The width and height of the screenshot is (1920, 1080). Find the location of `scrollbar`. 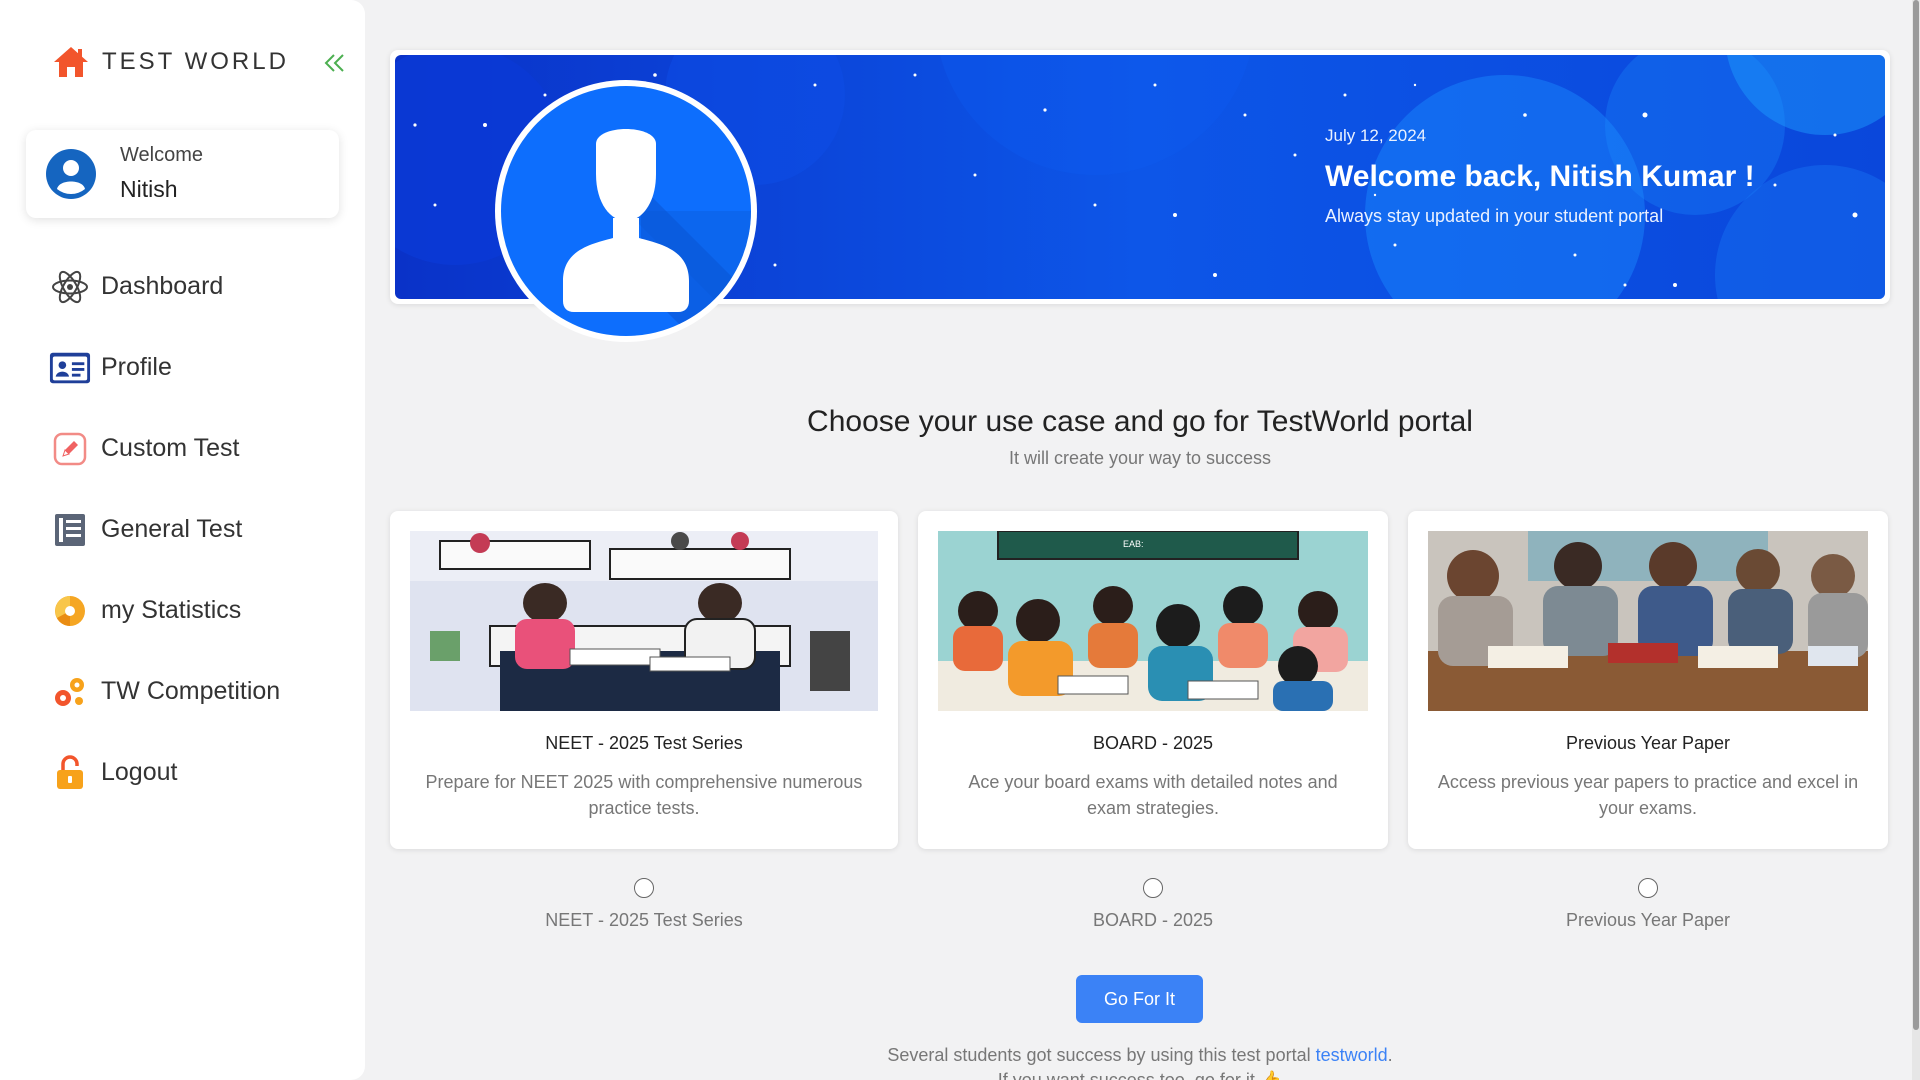

scrollbar is located at coordinates (1916, 540).